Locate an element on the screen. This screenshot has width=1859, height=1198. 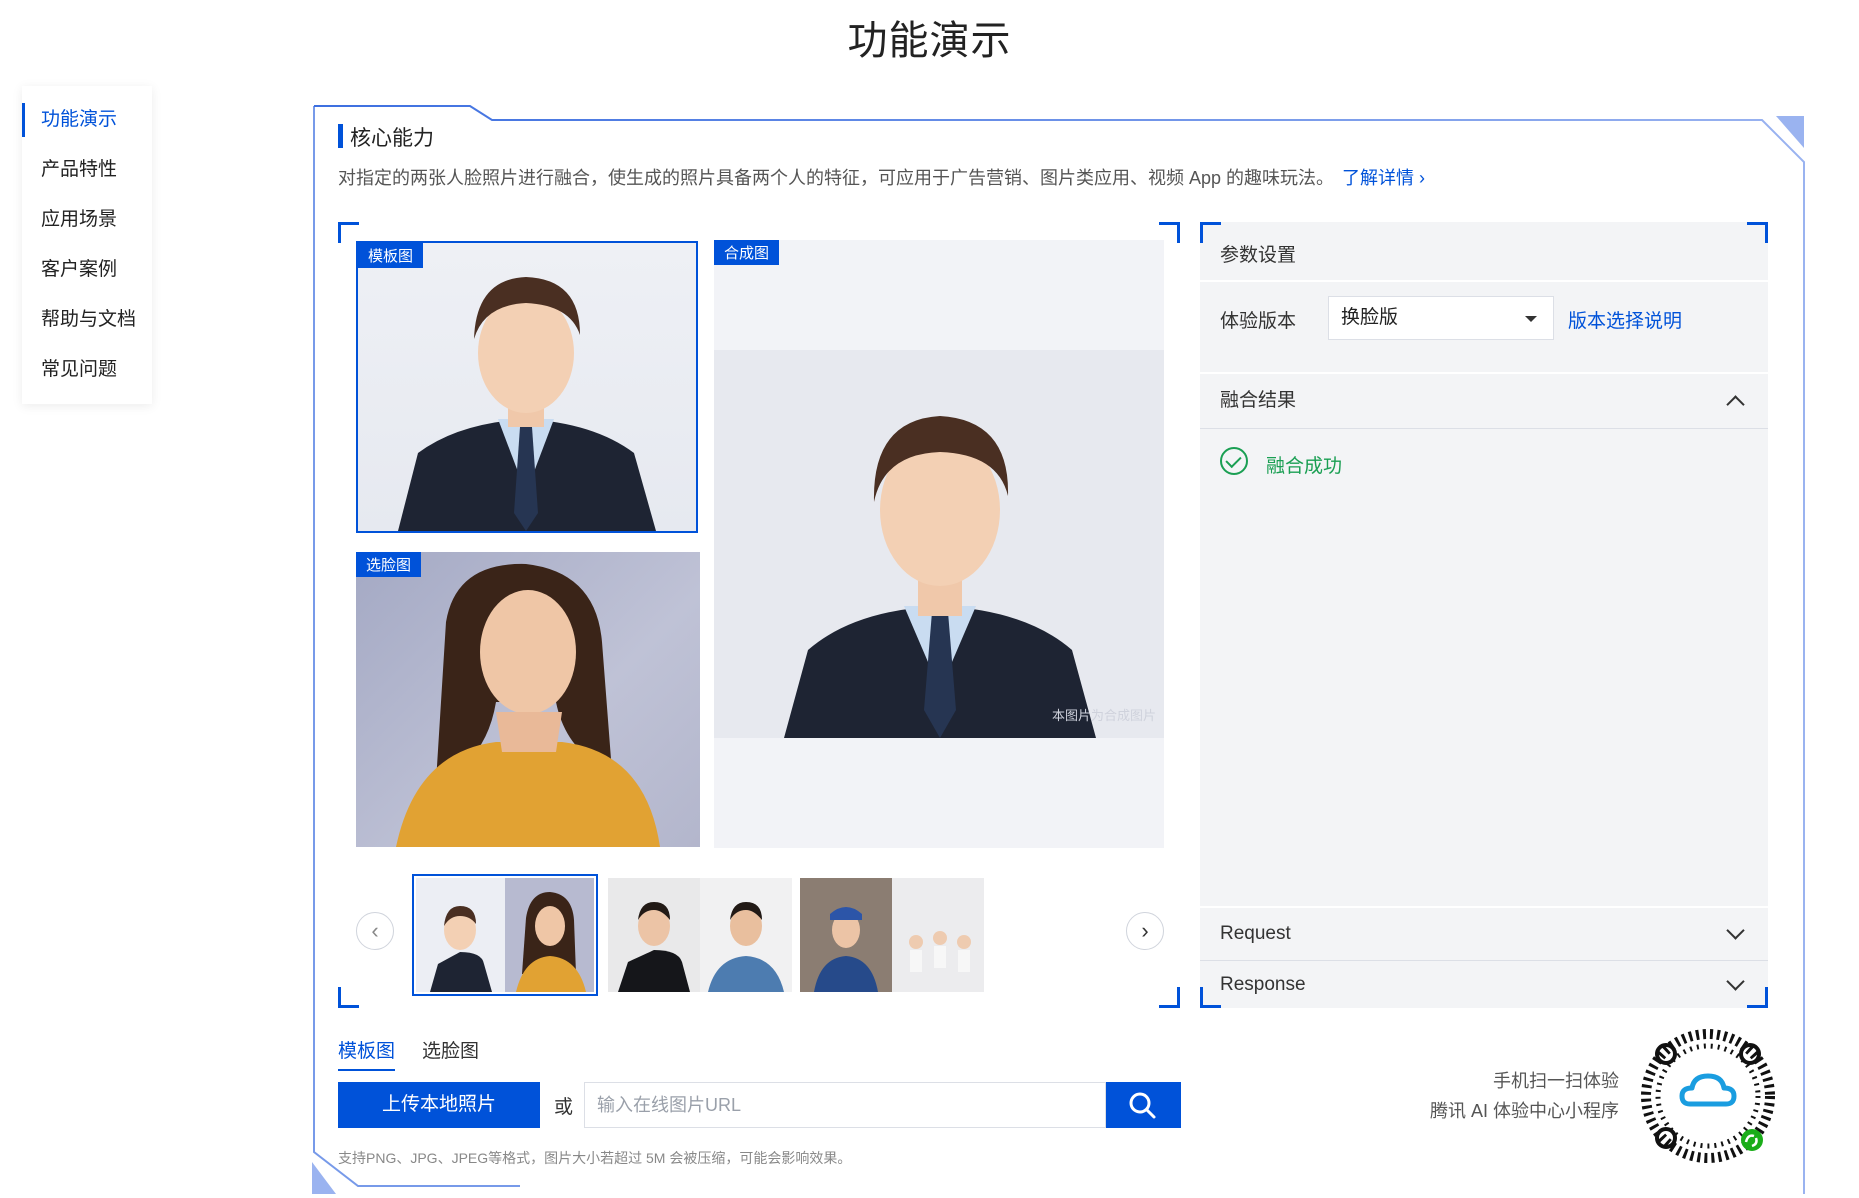
sidebar-item-features: 产品特性 is located at coordinates (87, 170).